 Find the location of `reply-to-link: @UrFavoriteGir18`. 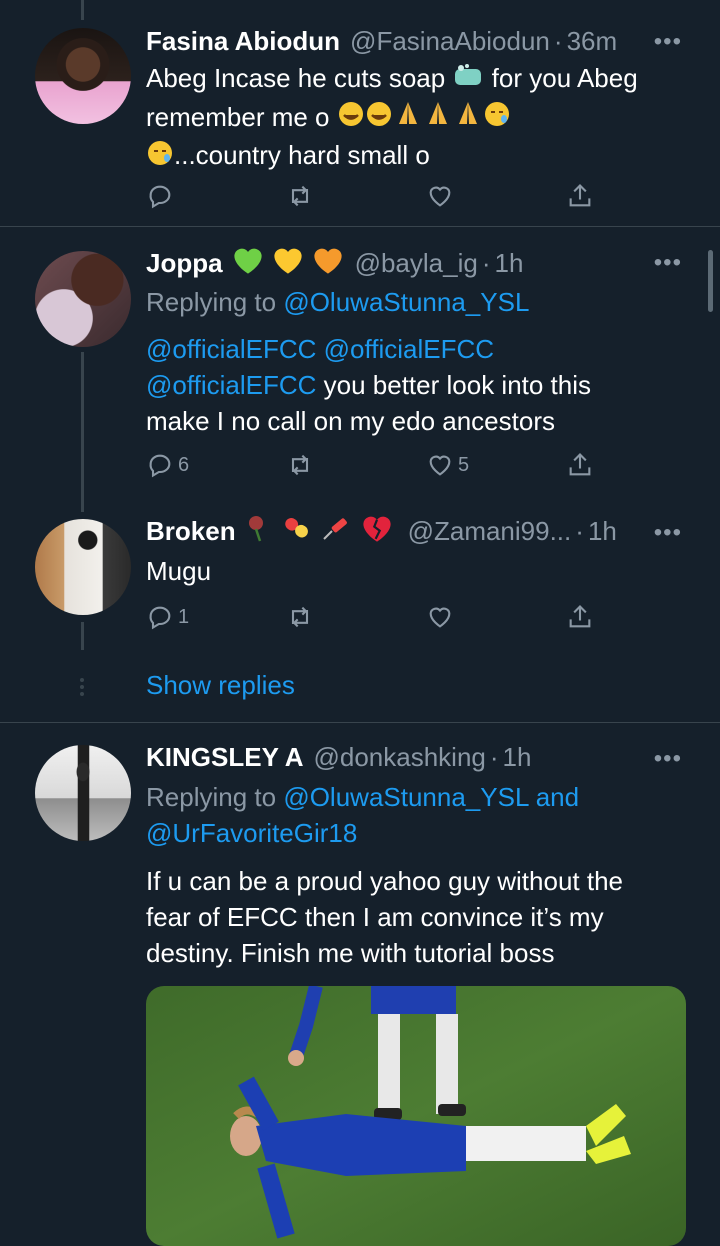

reply-to-link: @UrFavoriteGir18 is located at coordinates (251, 833).